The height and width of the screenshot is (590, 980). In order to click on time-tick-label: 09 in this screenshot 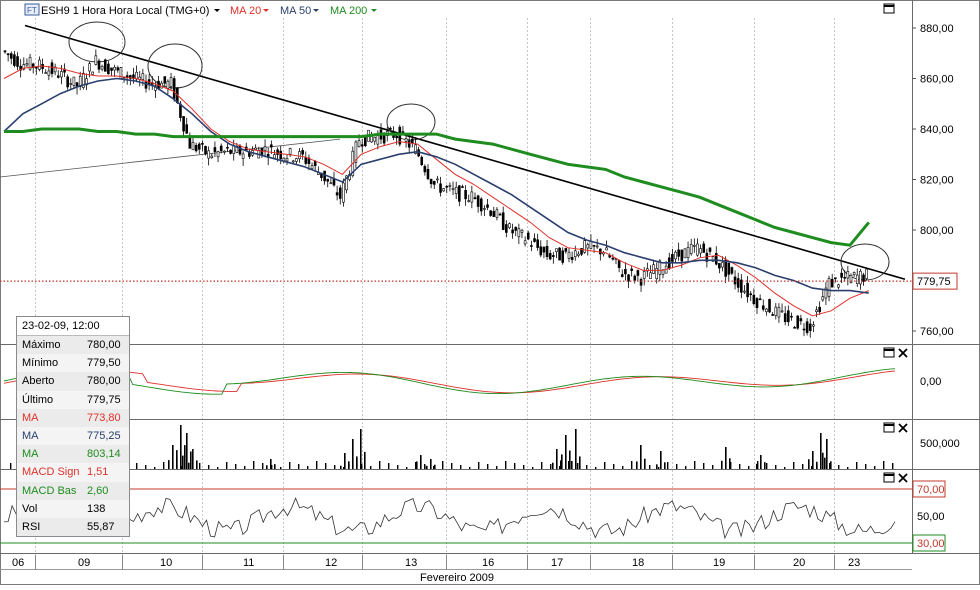, I will do `click(84, 563)`.